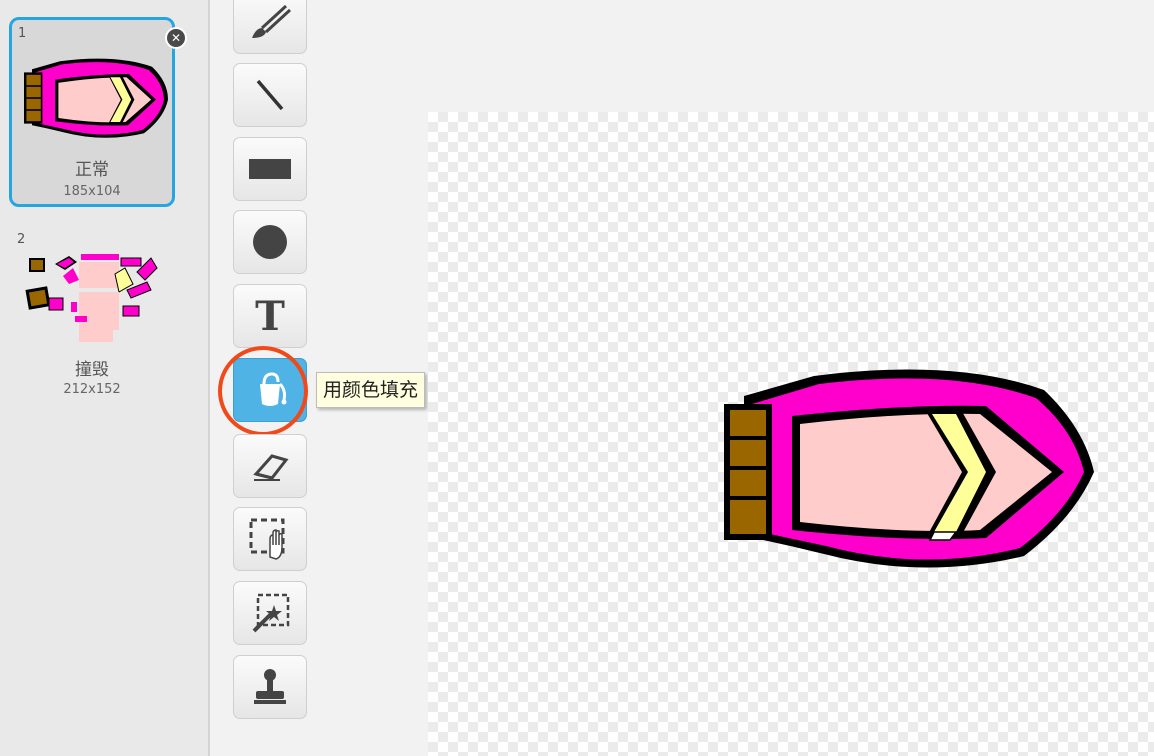 The image size is (1154, 756). I want to click on costume-item-2: 2 撞毁 212x152, so click(92, 319).